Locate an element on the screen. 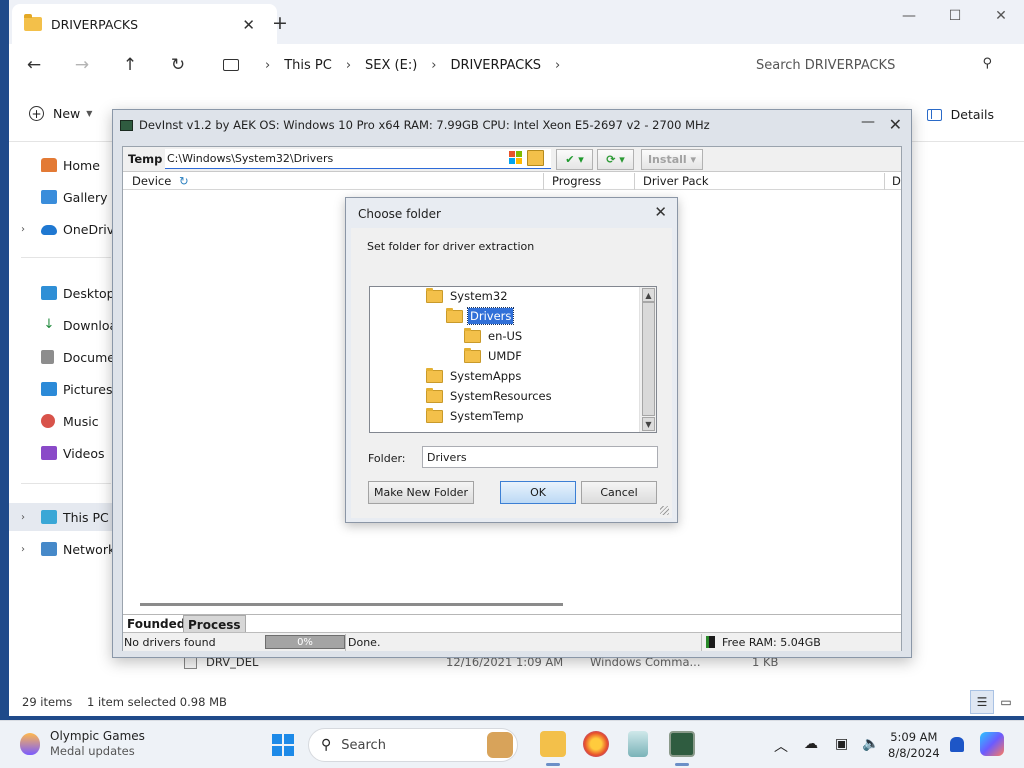 This screenshot has height=768, width=1024. sidebar-item-home: Home is located at coordinates (61, 165).